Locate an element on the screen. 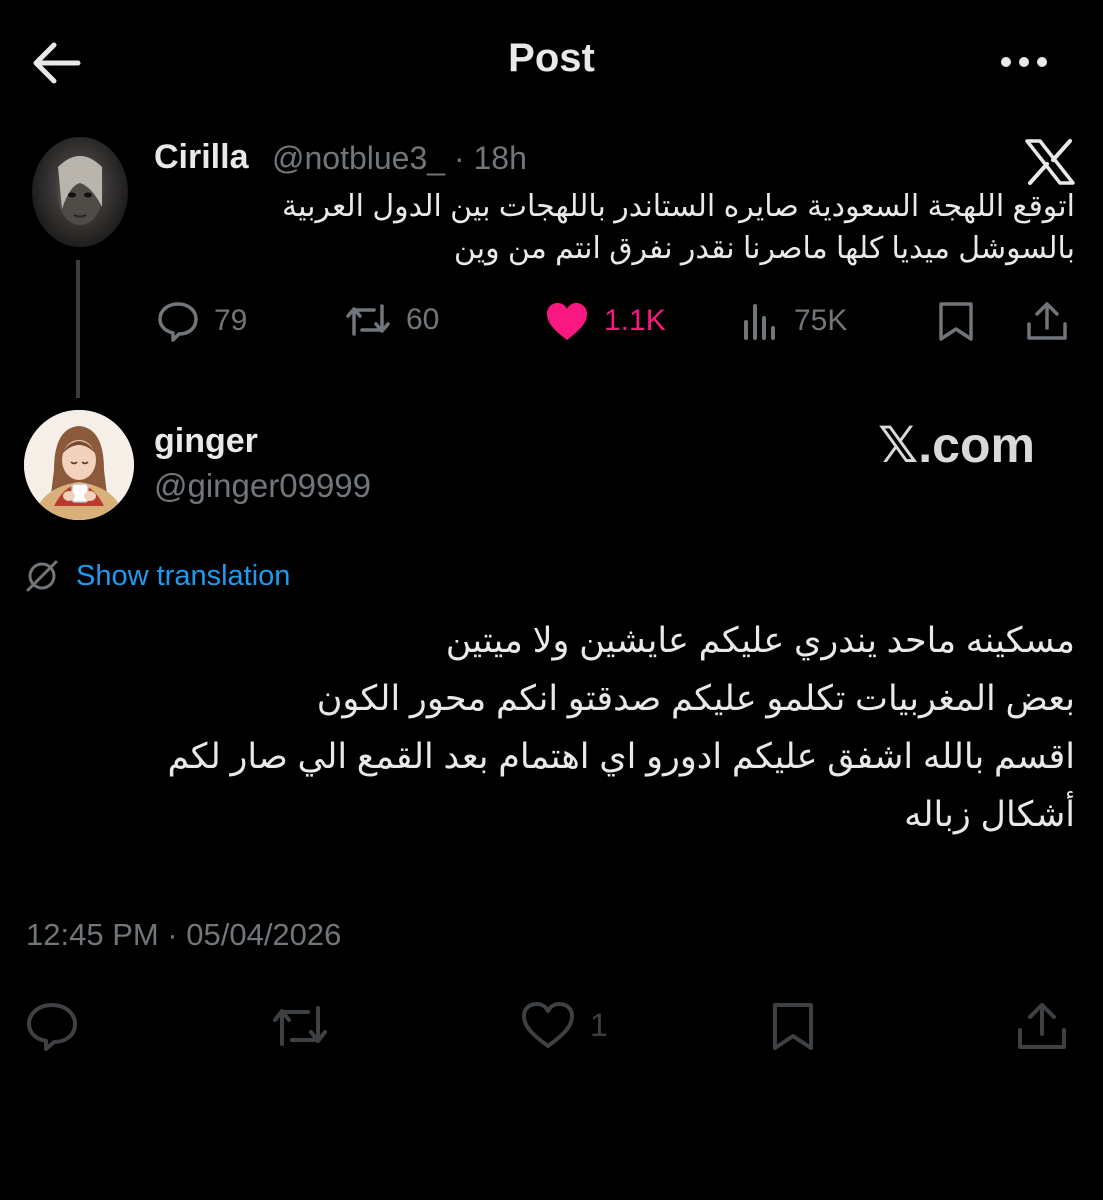 The width and height of the screenshot is (1103, 1200). like-count: 1 is located at coordinates (599, 1024).